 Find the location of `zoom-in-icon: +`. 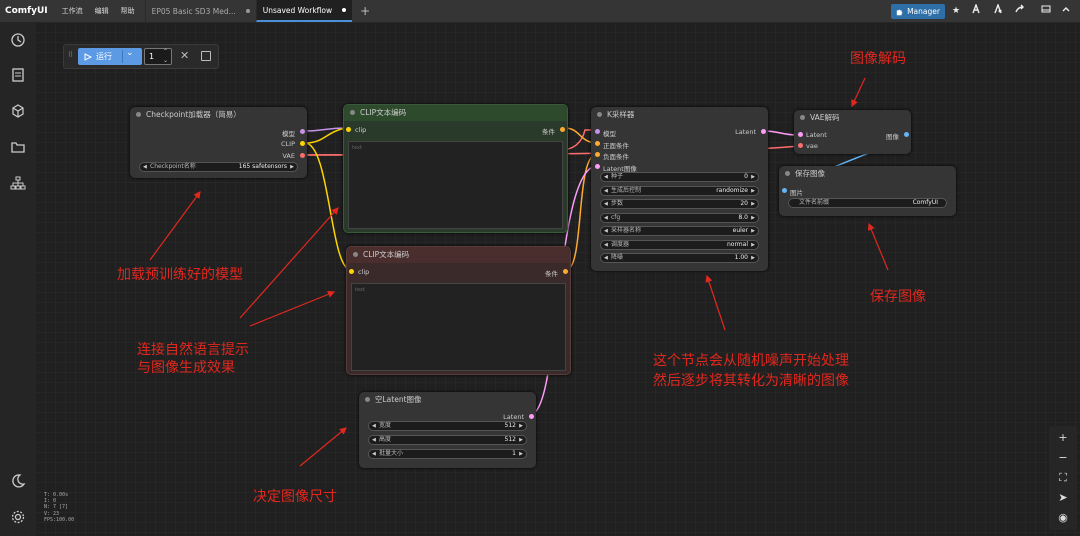

zoom-in-icon: + is located at coordinates (1063, 438).